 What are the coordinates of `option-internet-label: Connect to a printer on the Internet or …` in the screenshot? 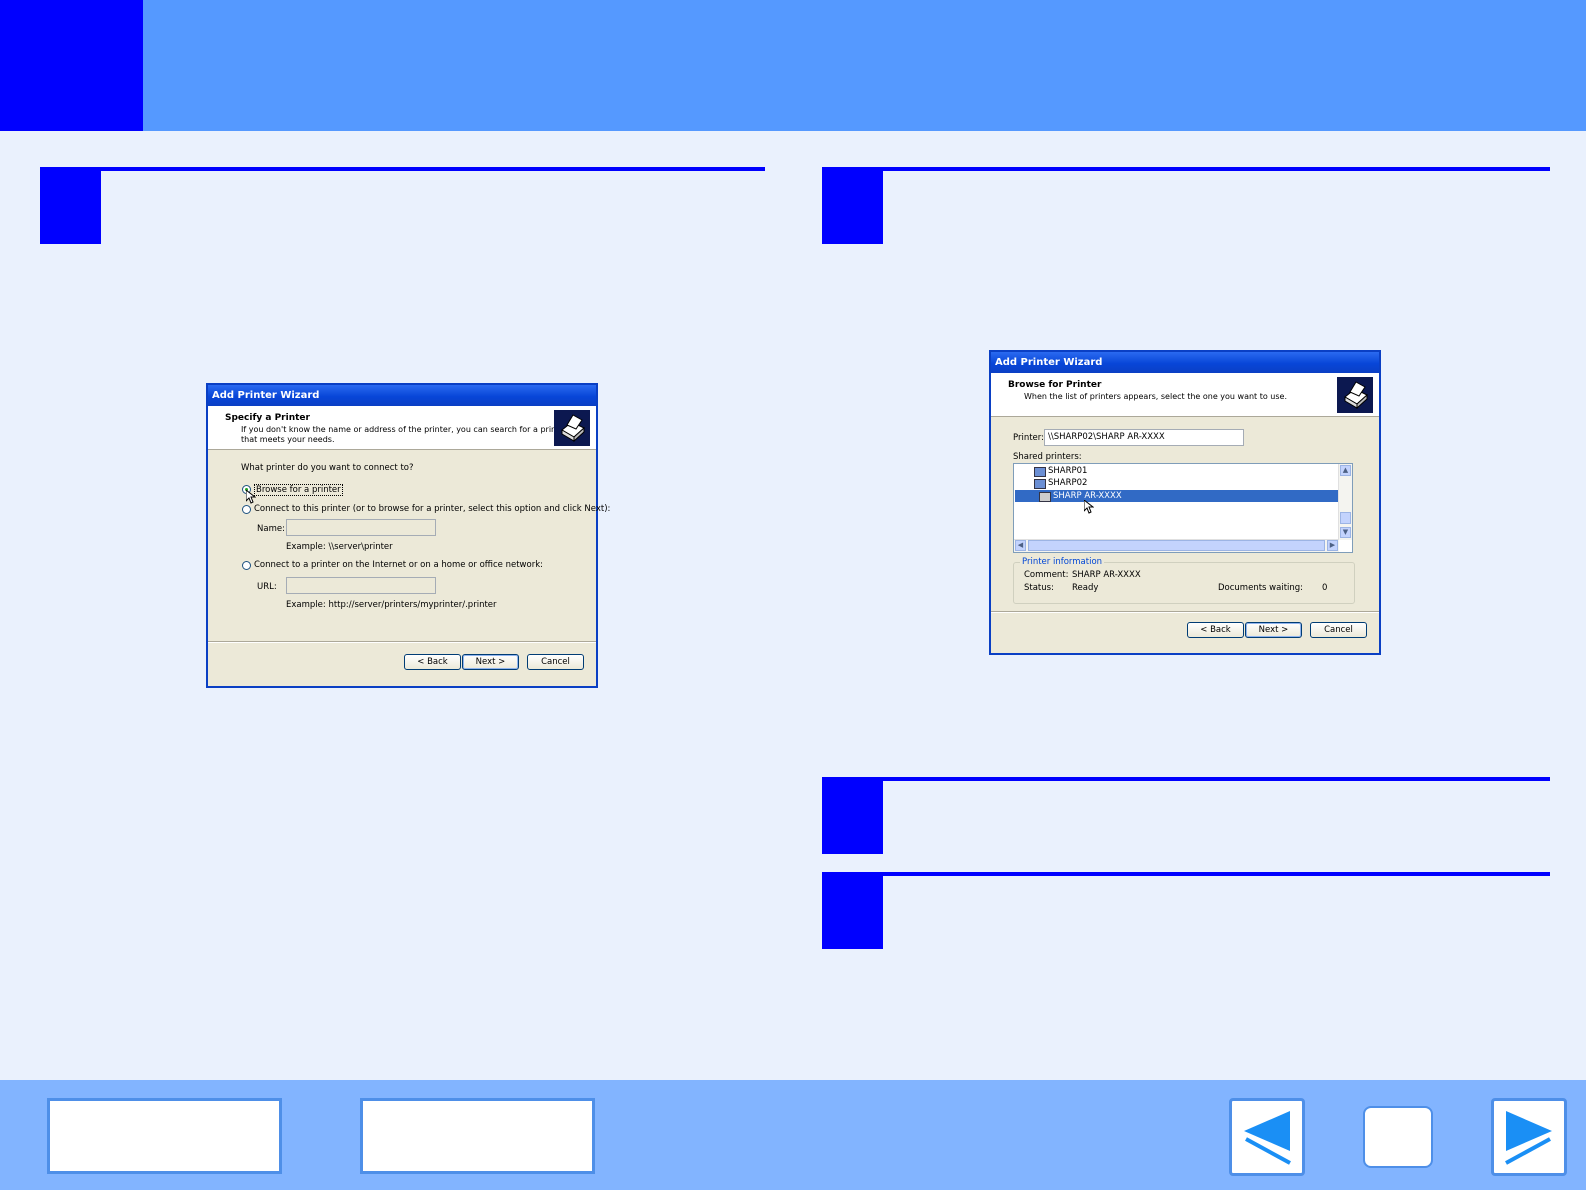 It's located at (398, 565).